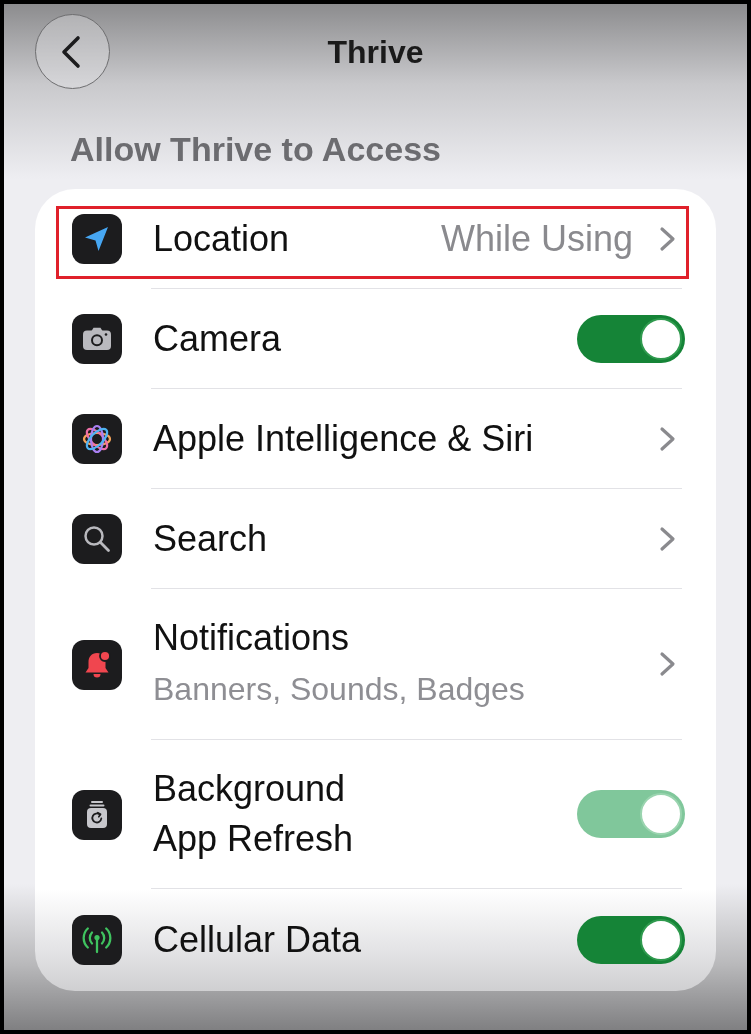 Image resolution: width=751 pixels, height=1034 pixels. What do you see at coordinates (251, 638) in the screenshot?
I see `setting-label: Notifications` at bounding box center [251, 638].